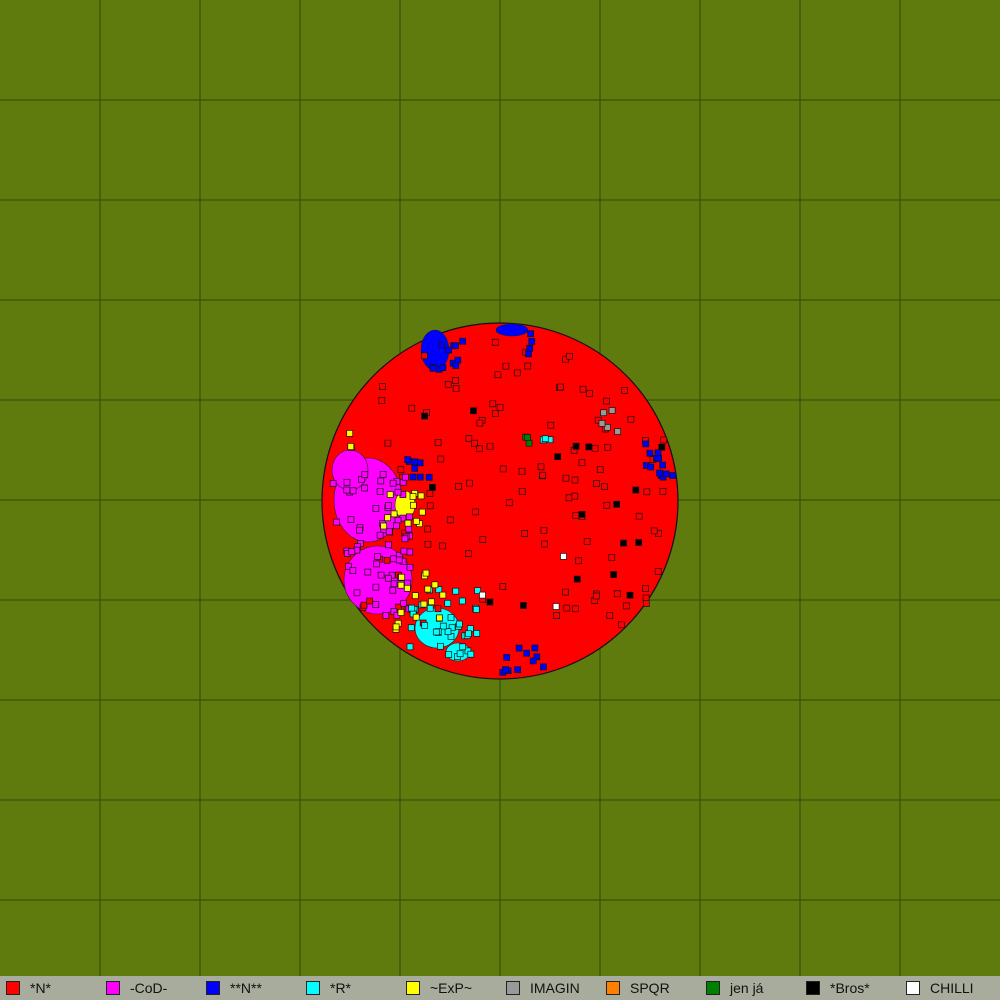 Image resolution: width=1000 pixels, height=1000 pixels. What do you see at coordinates (750, 988) in the screenshot?
I see `legend-item-jen-ja: jen já` at bounding box center [750, 988].